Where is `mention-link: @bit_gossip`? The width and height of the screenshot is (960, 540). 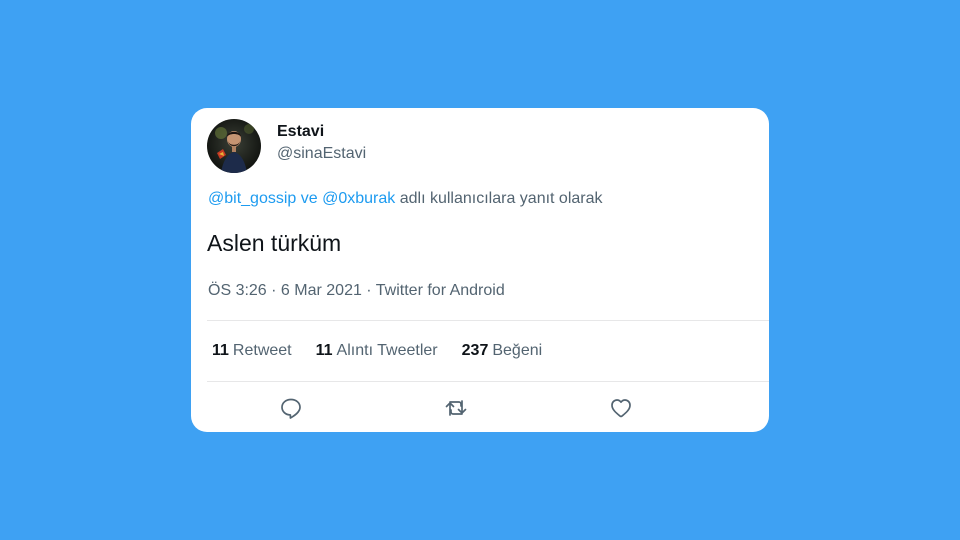 mention-link: @bit_gossip is located at coordinates (252, 198).